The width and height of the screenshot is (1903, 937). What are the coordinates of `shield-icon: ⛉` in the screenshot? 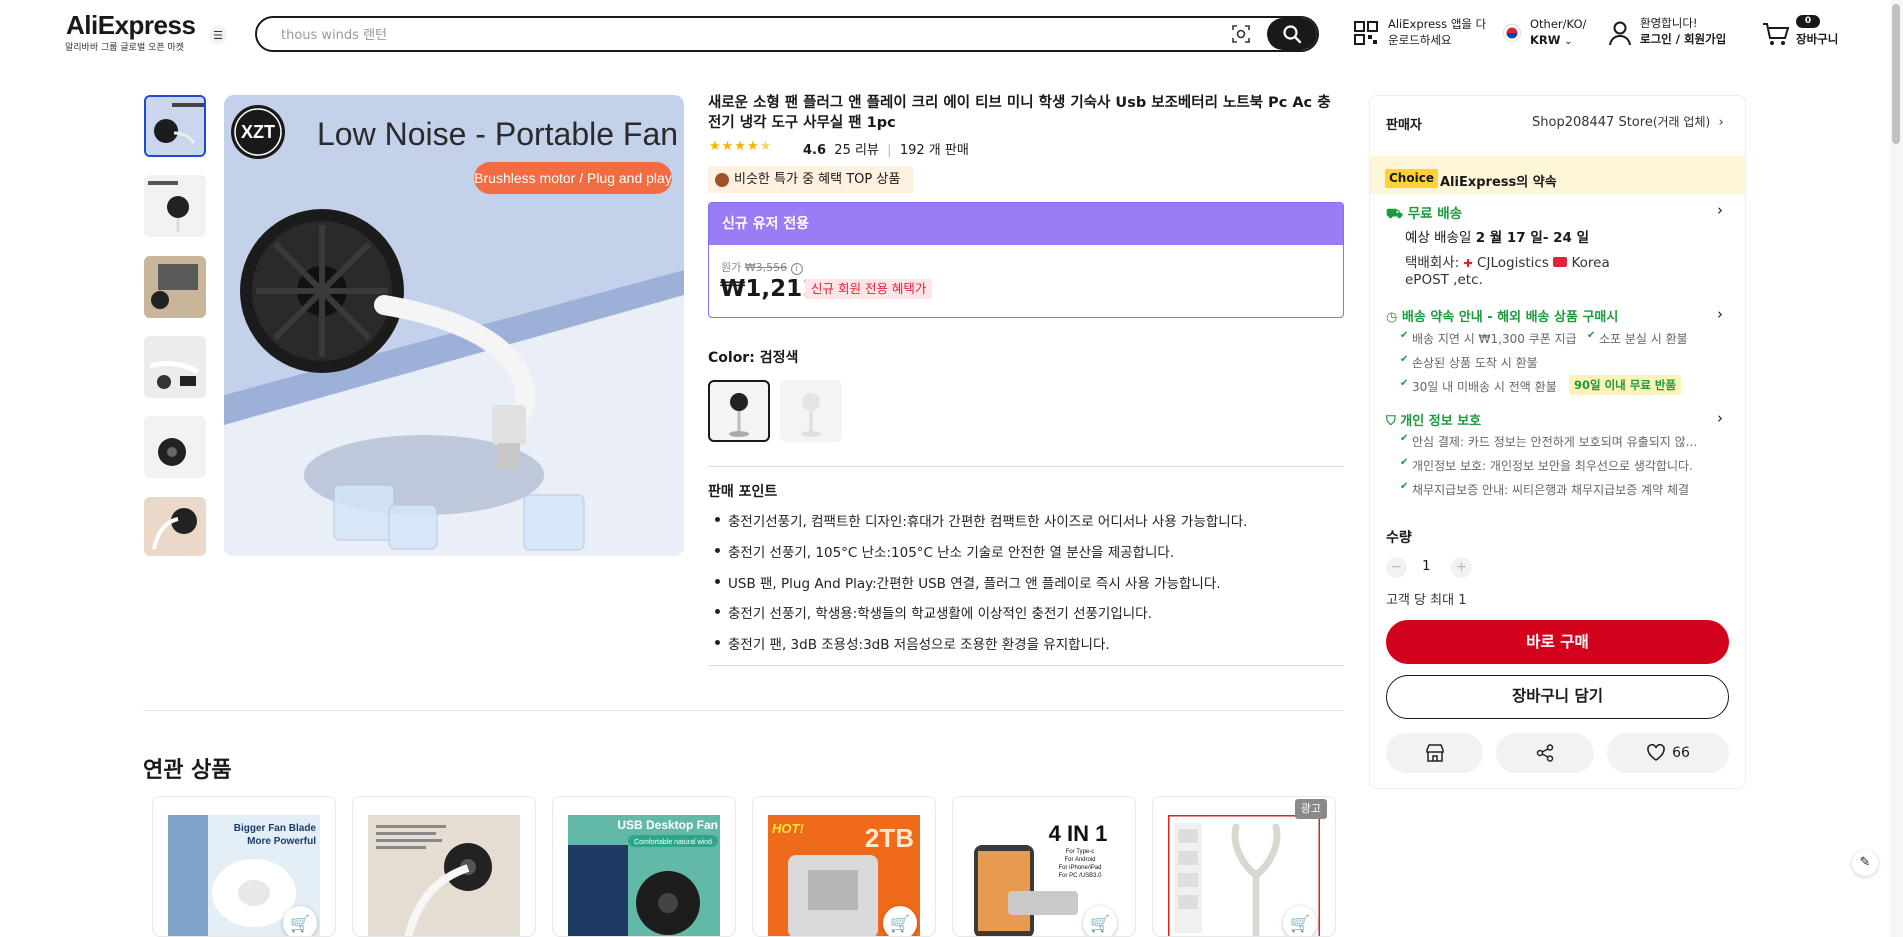 It's located at (1391, 421).